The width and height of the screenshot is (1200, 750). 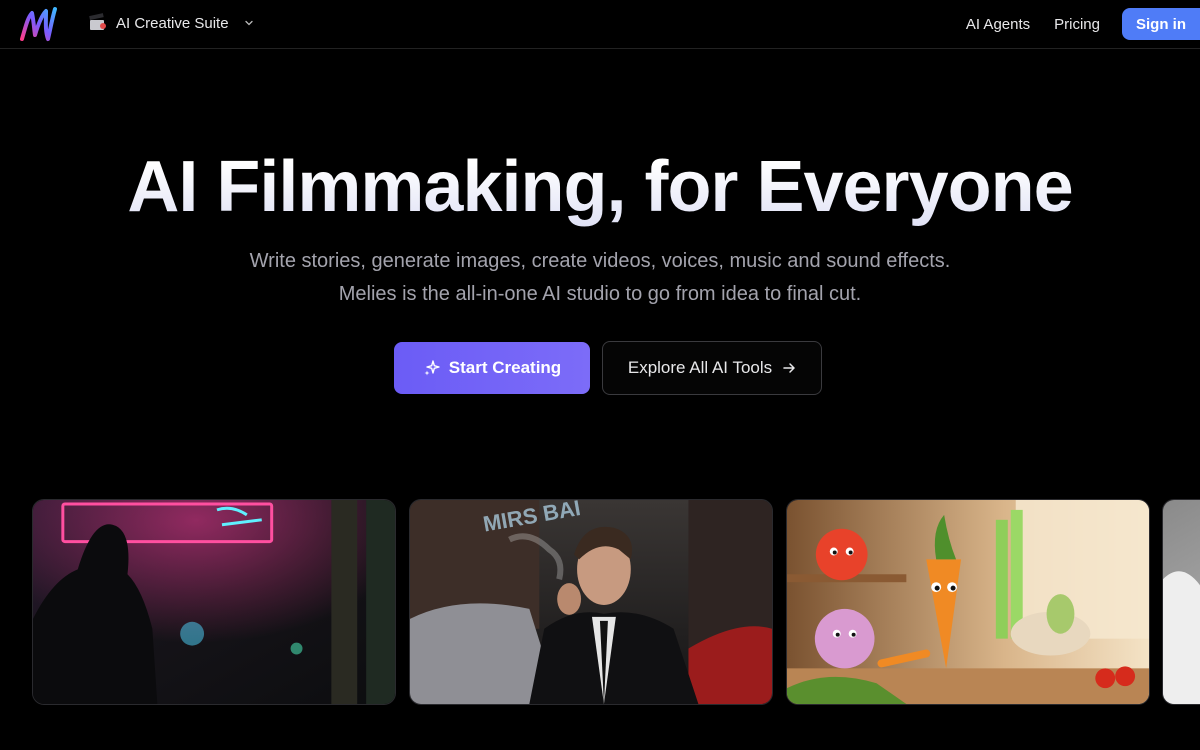 I want to click on nav-link-pricing: Pricing, so click(x=1077, y=24).